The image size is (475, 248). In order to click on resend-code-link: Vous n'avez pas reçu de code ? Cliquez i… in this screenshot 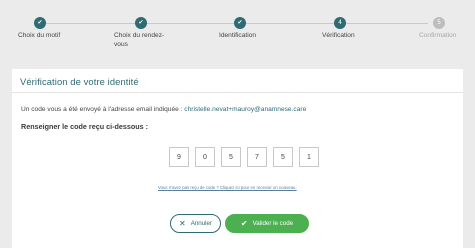, I will do `click(227, 187)`.